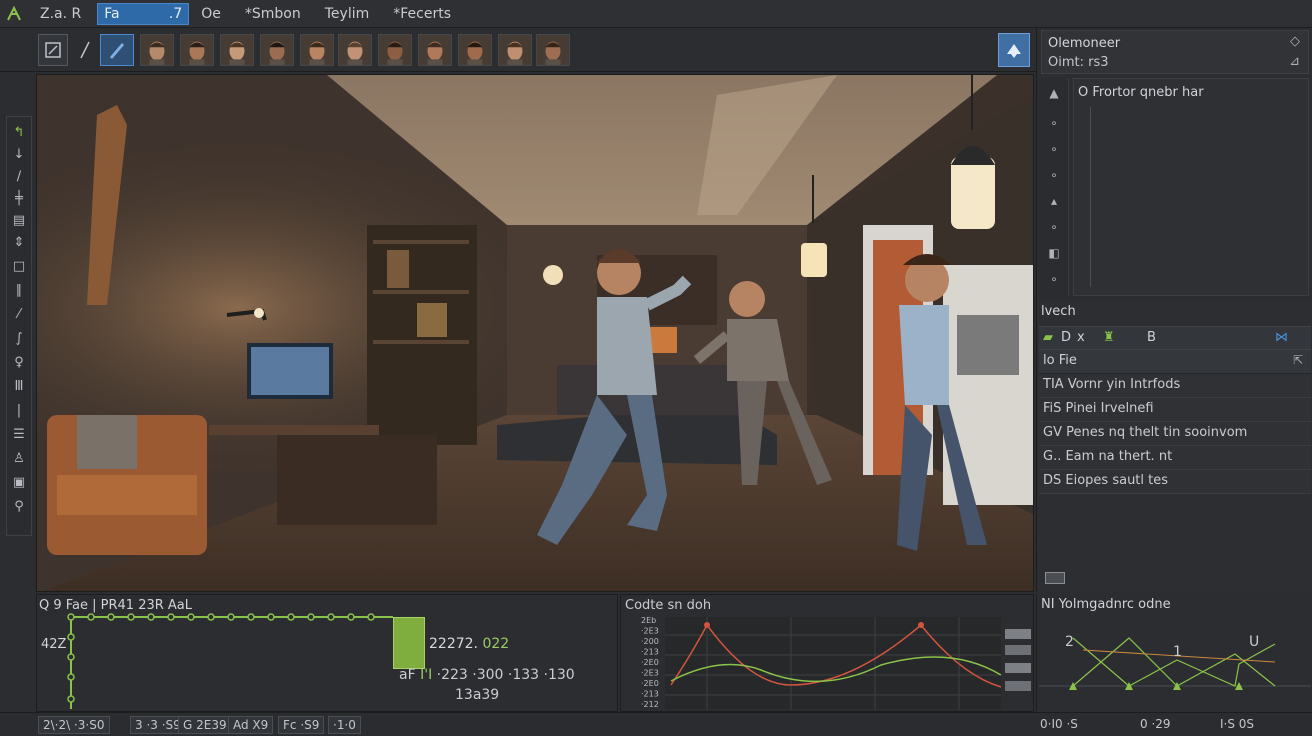  Describe the element at coordinates (175, 13) in the screenshot. I see `mode-field-suffix: .7` at that location.